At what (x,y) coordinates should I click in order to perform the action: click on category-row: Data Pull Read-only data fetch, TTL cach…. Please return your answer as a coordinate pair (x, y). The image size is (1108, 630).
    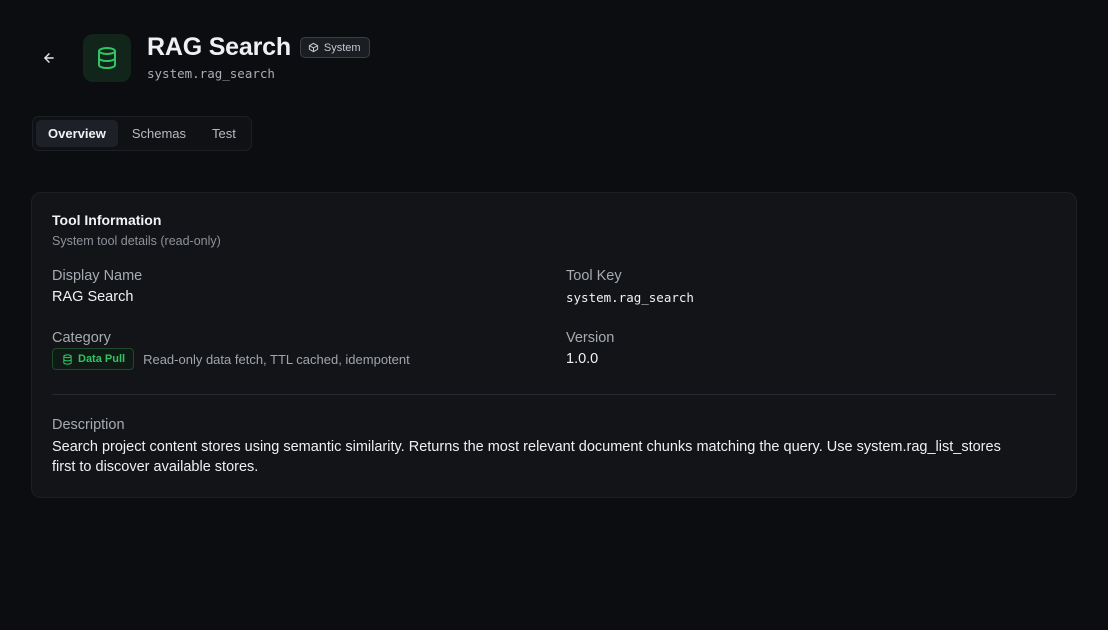
    Looking at the image, I should click on (231, 359).